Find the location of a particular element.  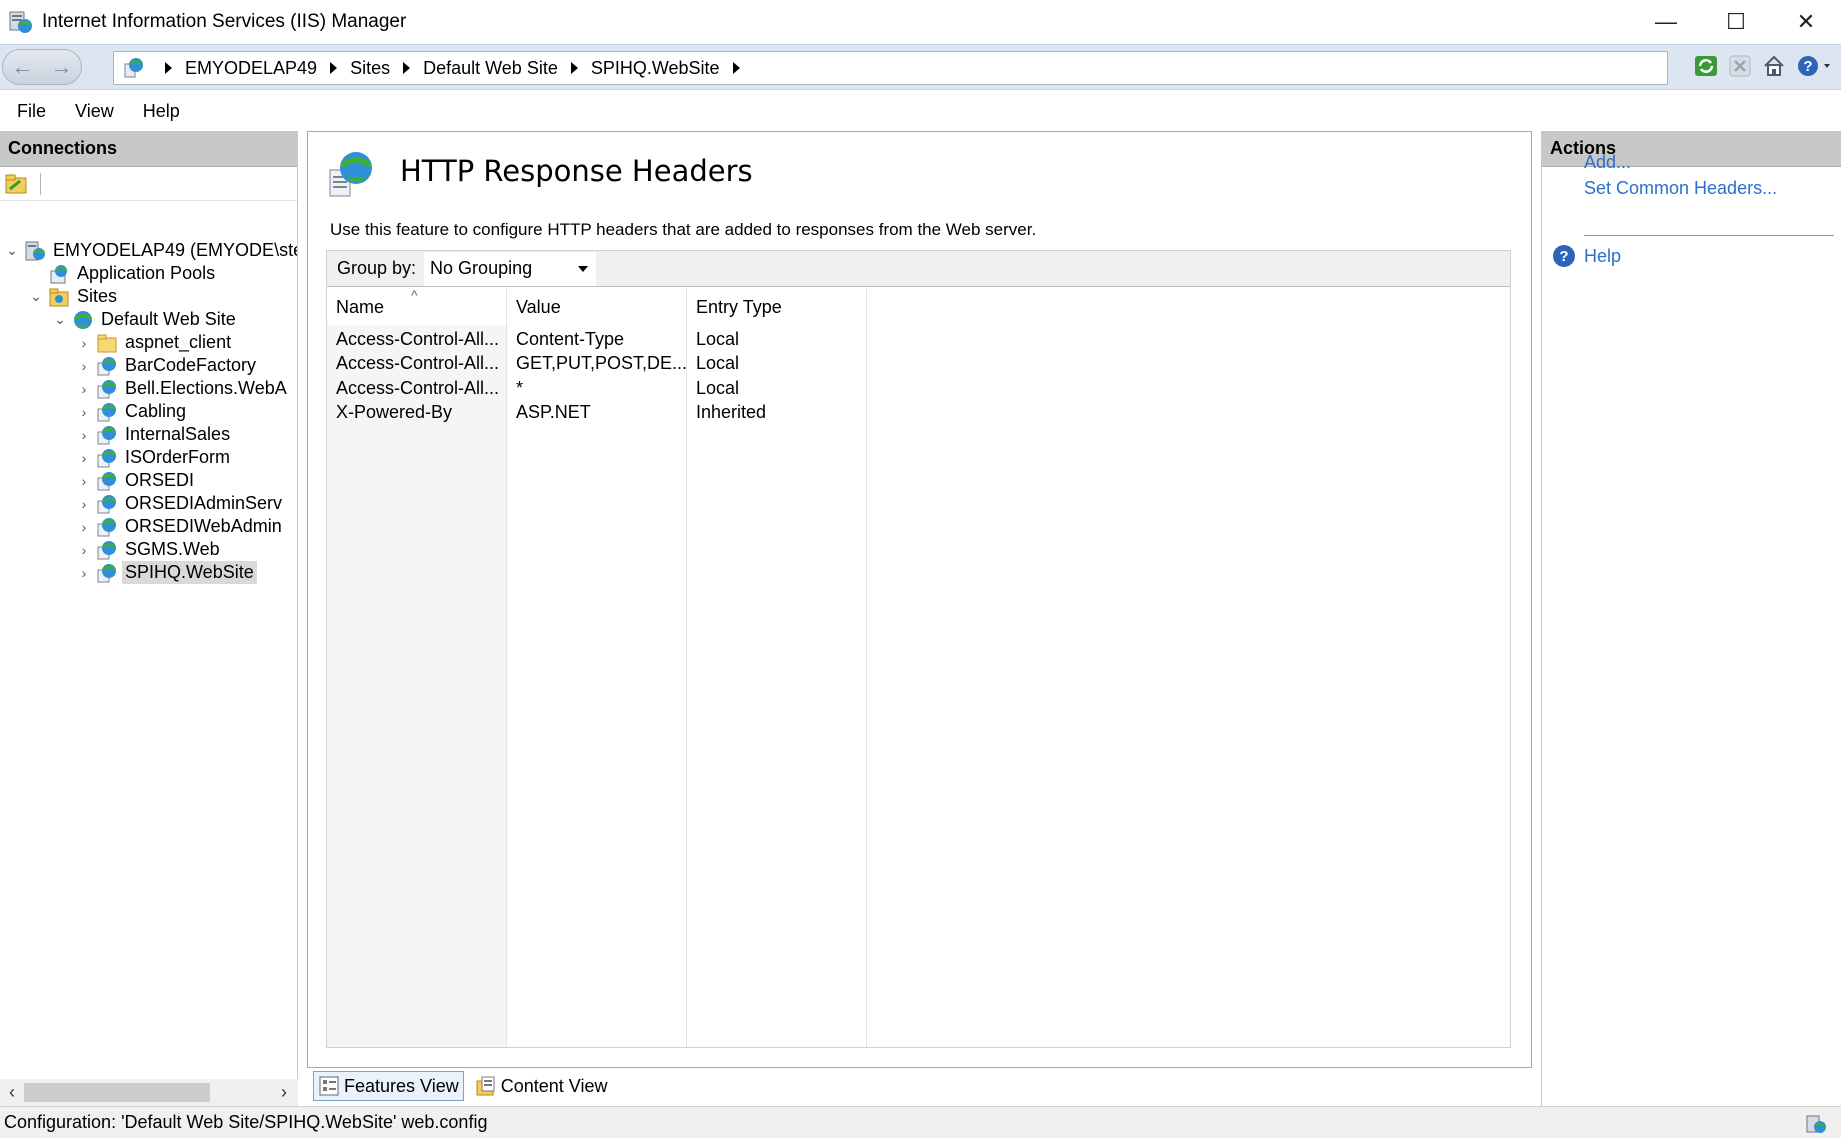

group-by-select: No Grouping is located at coordinates (510, 268).